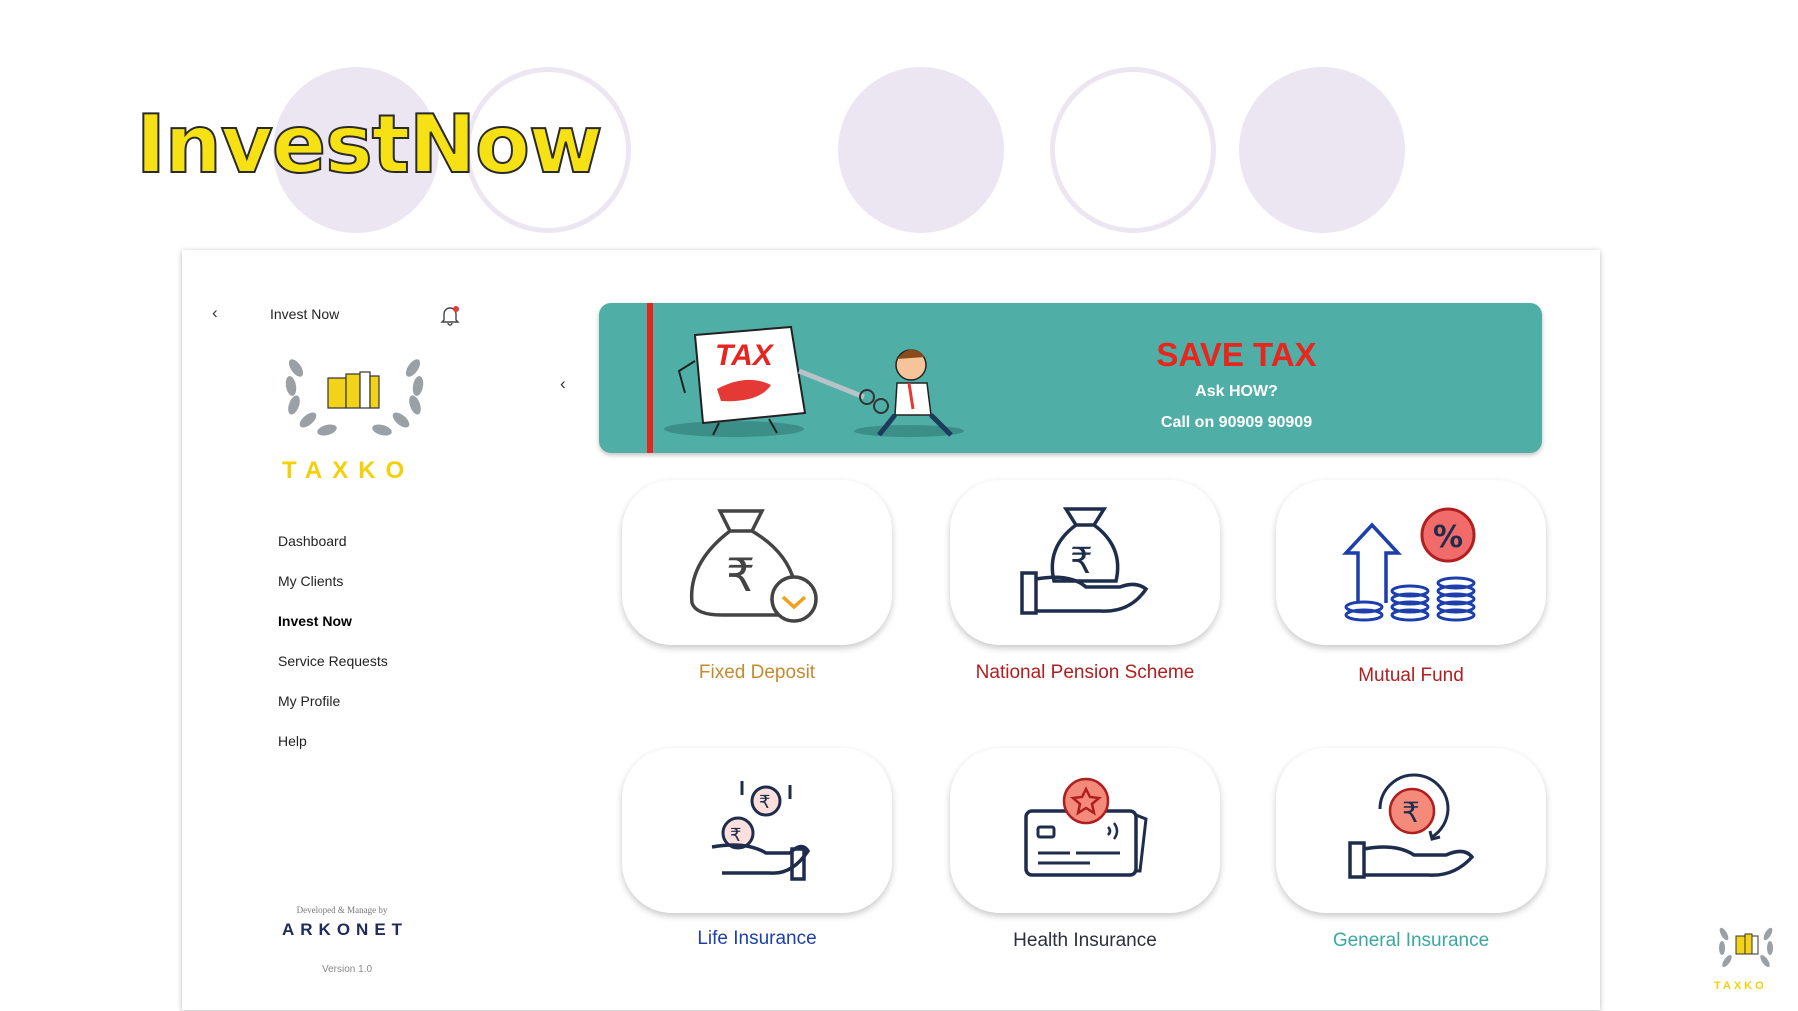  I want to click on sidebar-header-title: Invest Now, so click(305, 314).